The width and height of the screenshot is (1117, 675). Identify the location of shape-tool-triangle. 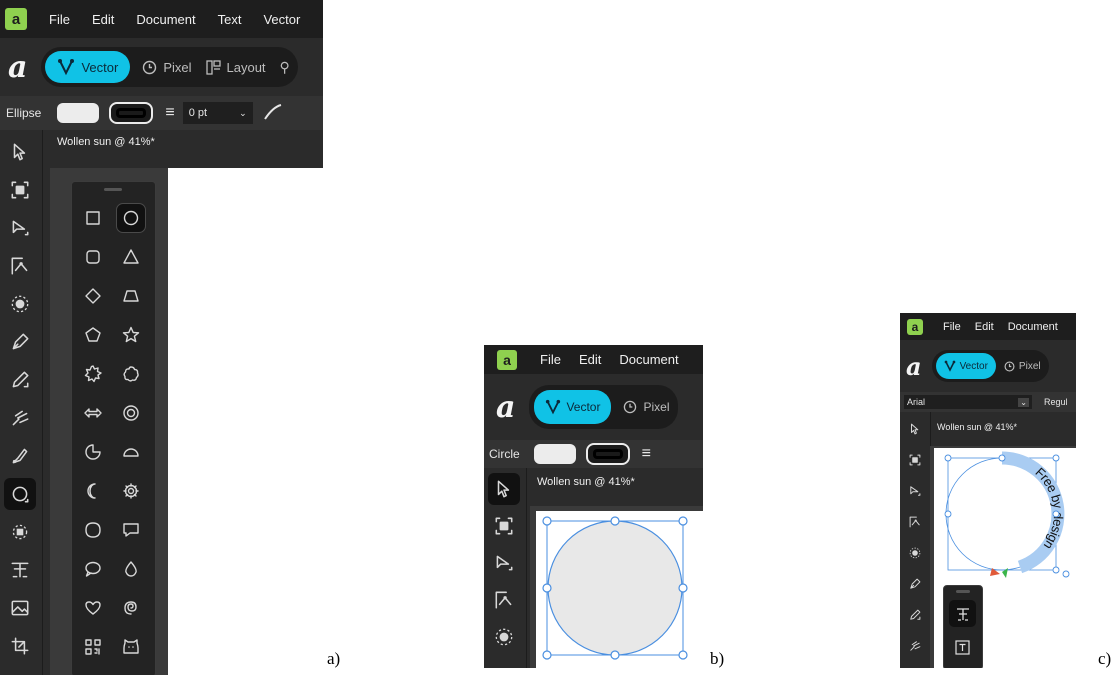
(131, 257).